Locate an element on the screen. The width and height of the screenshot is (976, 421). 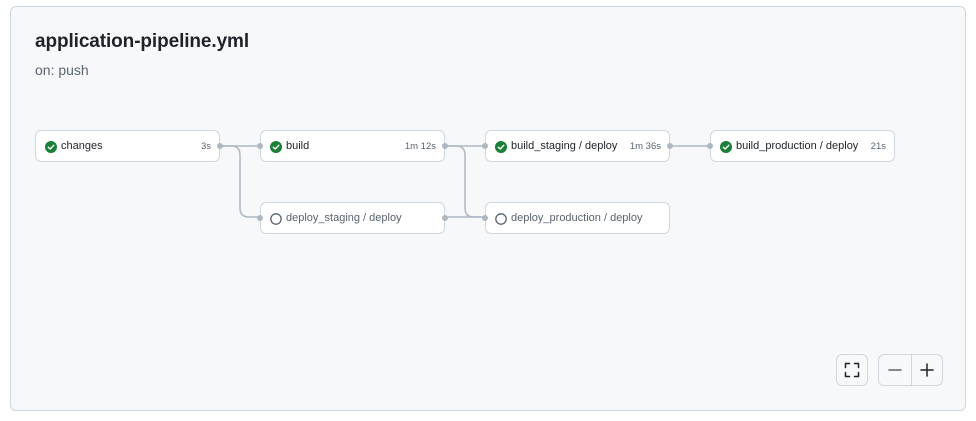
job-duration: 1m 12s is located at coordinates (420, 146).